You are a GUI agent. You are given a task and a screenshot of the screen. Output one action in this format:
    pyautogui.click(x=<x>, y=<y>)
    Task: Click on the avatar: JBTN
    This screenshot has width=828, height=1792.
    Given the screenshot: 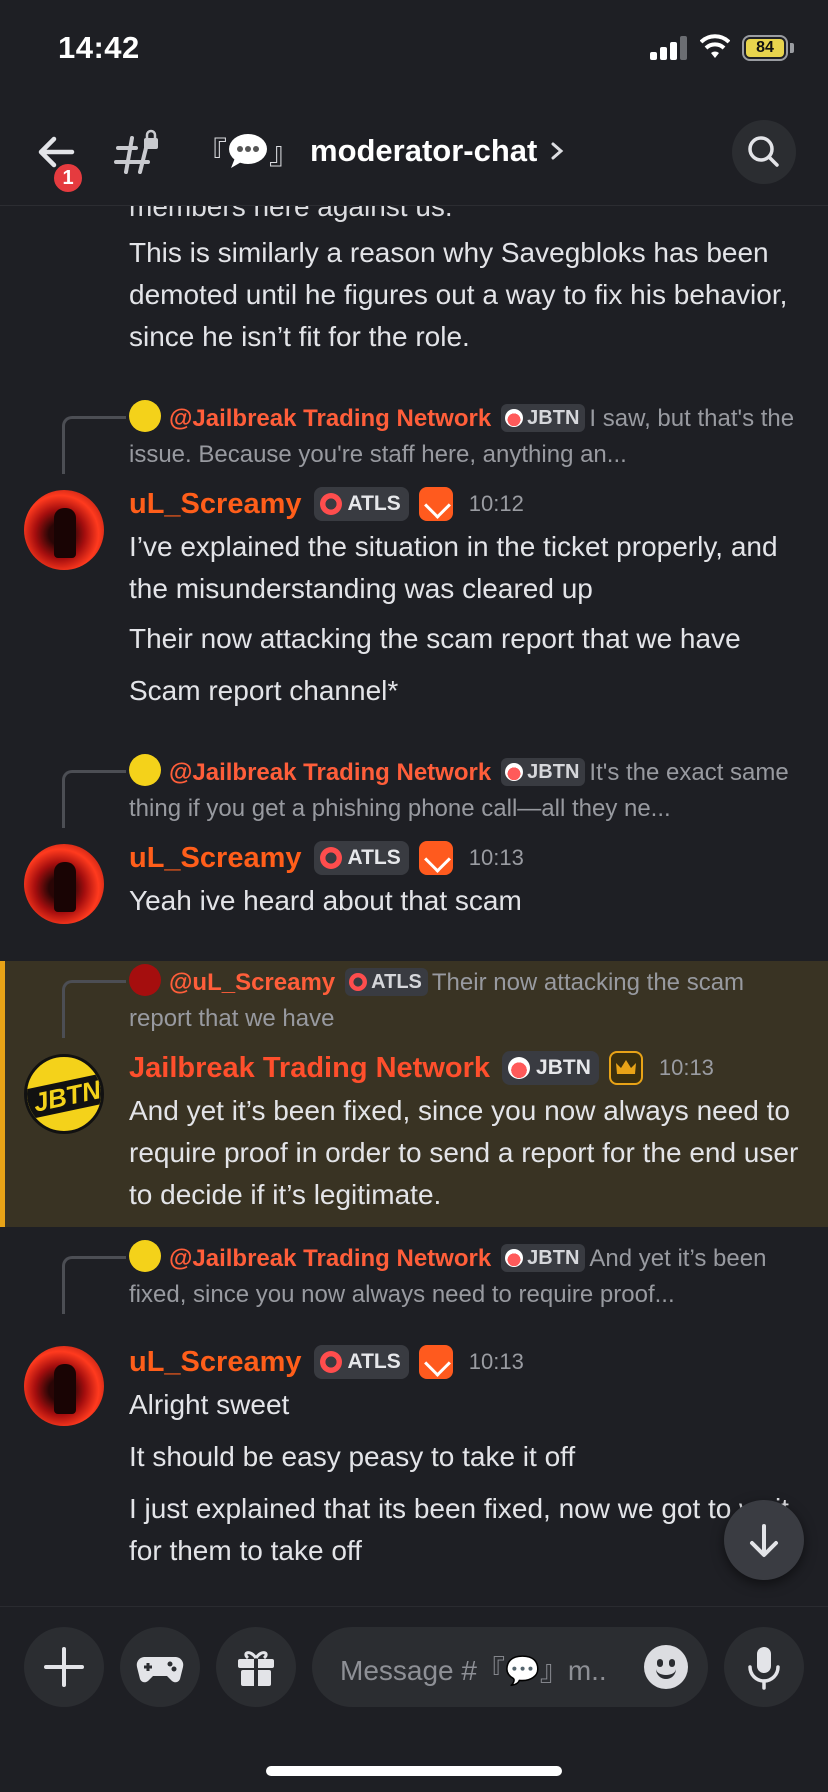 What is the action you would take?
    pyautogui.click(x=64, y=1094)
    